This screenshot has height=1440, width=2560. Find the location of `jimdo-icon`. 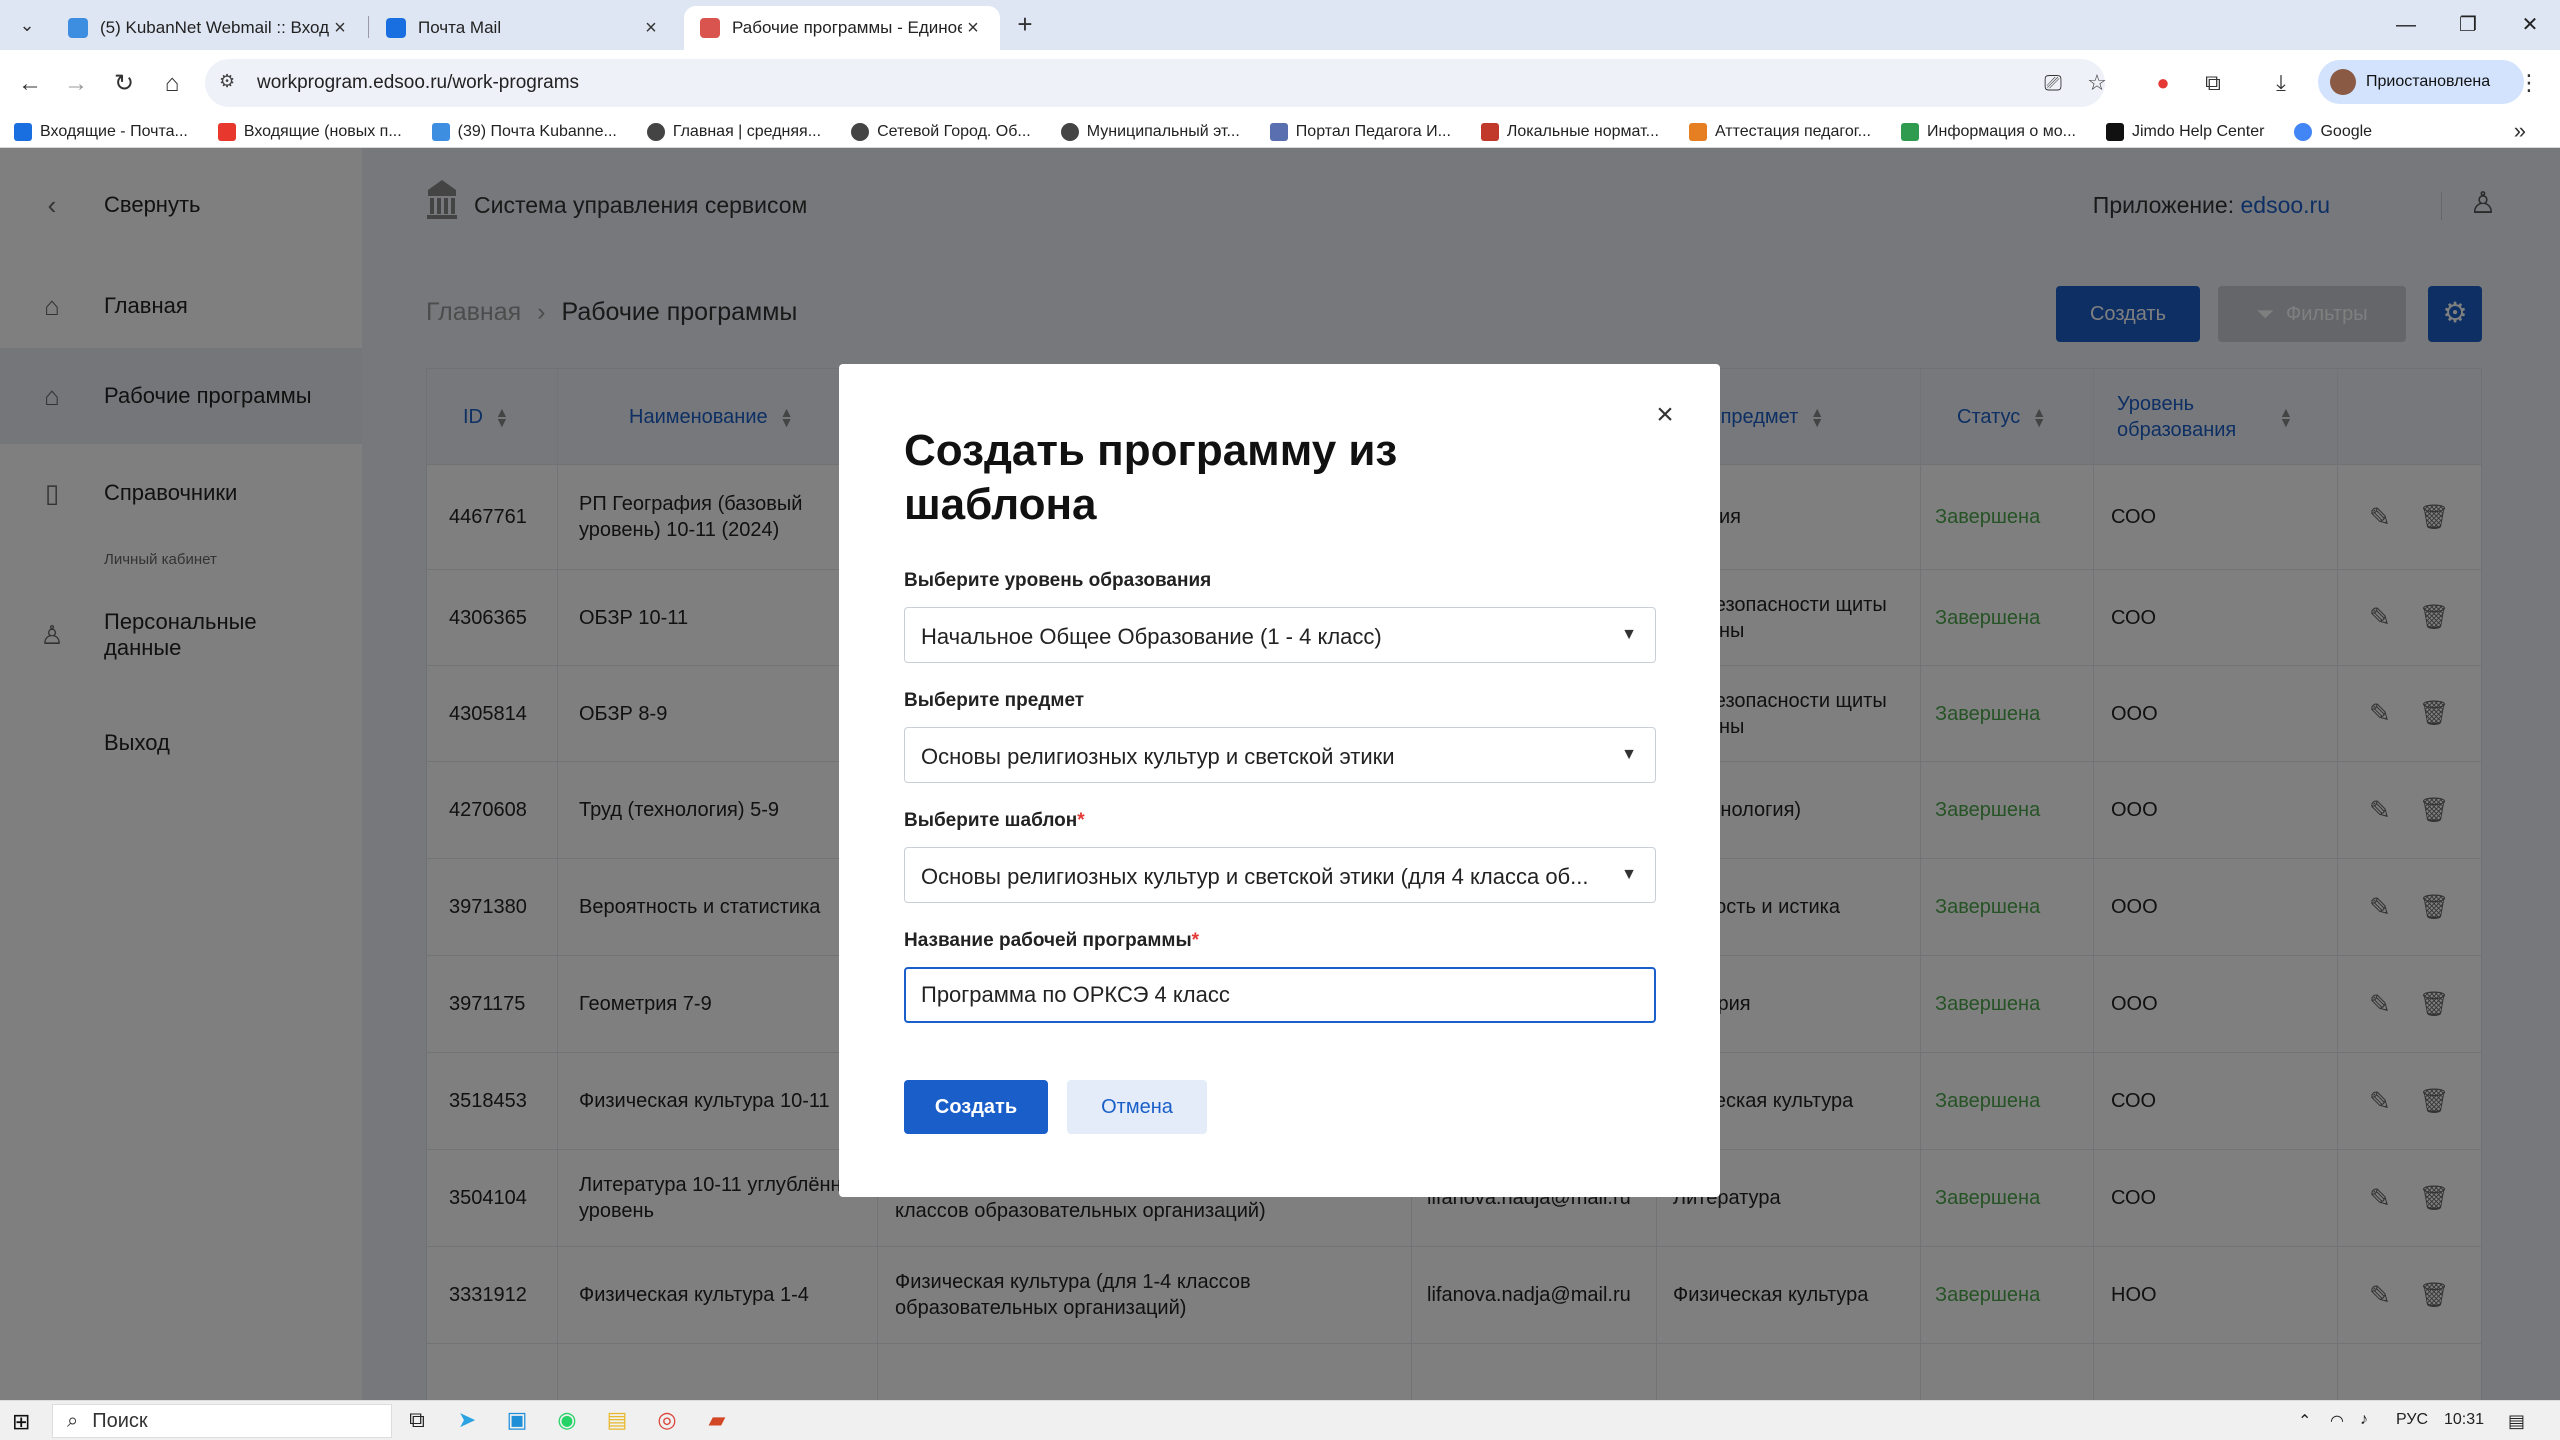

jimdo-icon is located at coordinates (2114, 131).